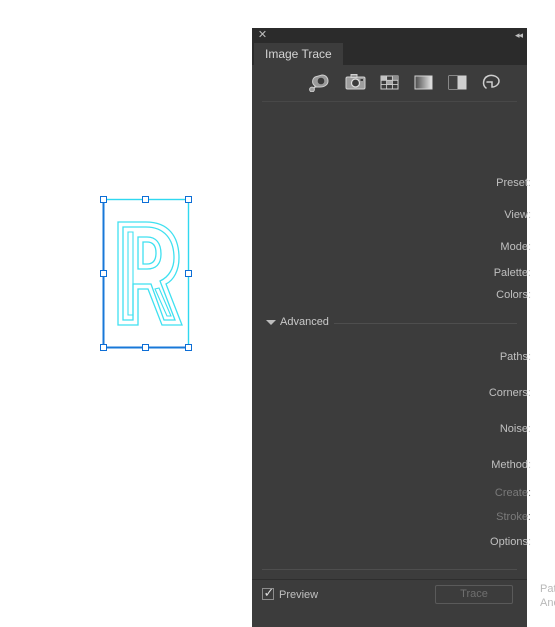 The height and width of the screenshot is (627, 555). What do you see at coordinates (355, 82) in the screenshot?
I see `high-color-icon` at bounding box center [355, 82].